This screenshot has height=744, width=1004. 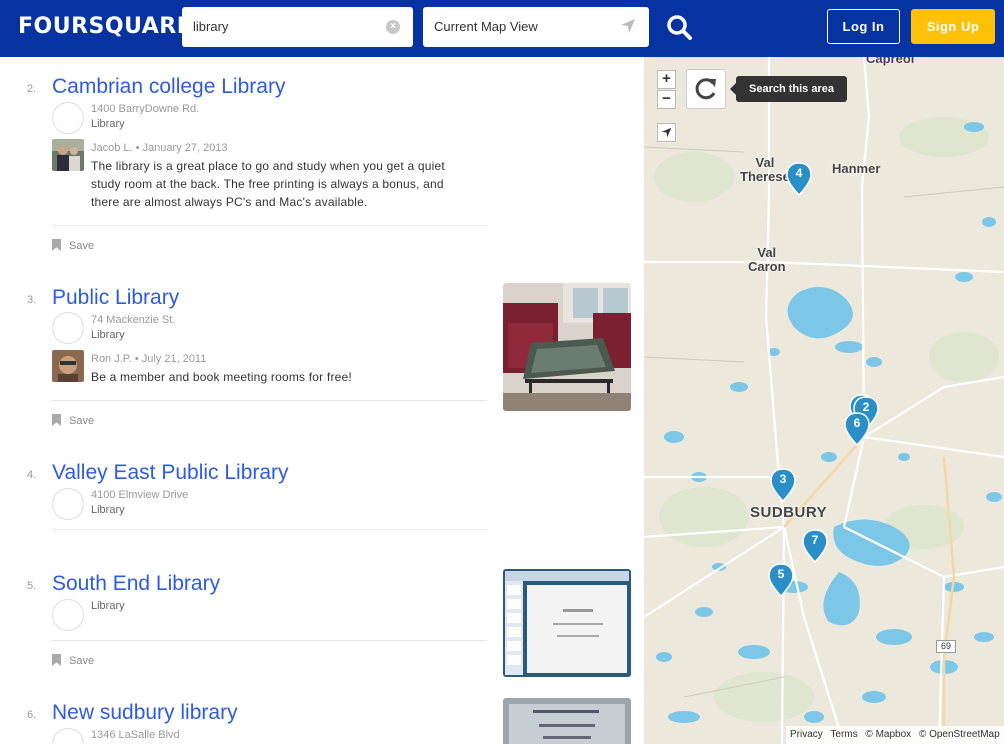 What do you see at coordinates (168, 87) in the screenshot?
I see `venue-title: Cambrian college Library` at bounding box center [168, 87].